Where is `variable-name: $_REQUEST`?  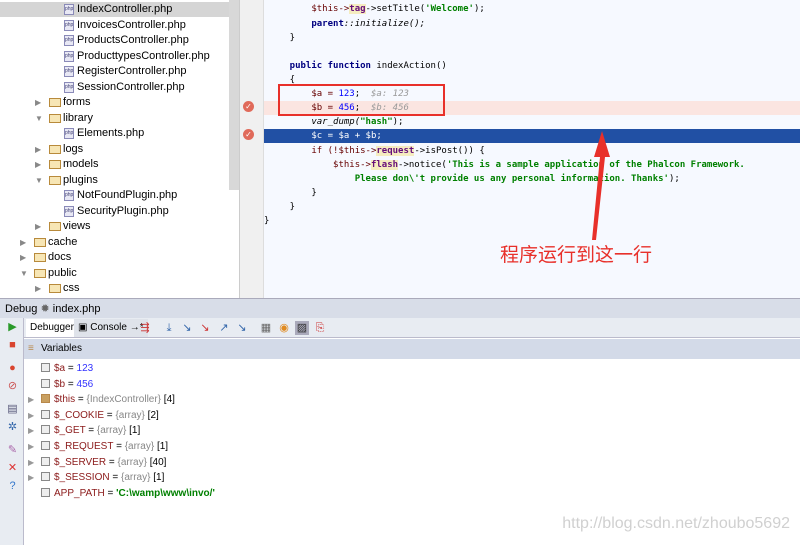
variable-name: $_REQUEST is located at coordinates (84, 446).